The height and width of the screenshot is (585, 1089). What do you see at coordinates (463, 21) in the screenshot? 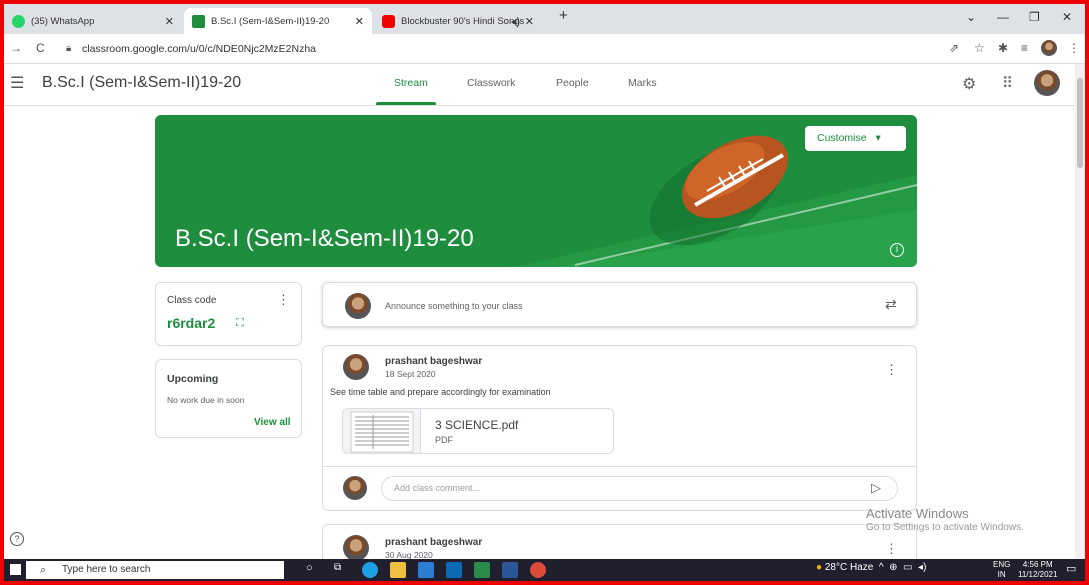
I see `tab-label: Blockbuster 90's Hindi Songs` at bounding box center [463, 21].